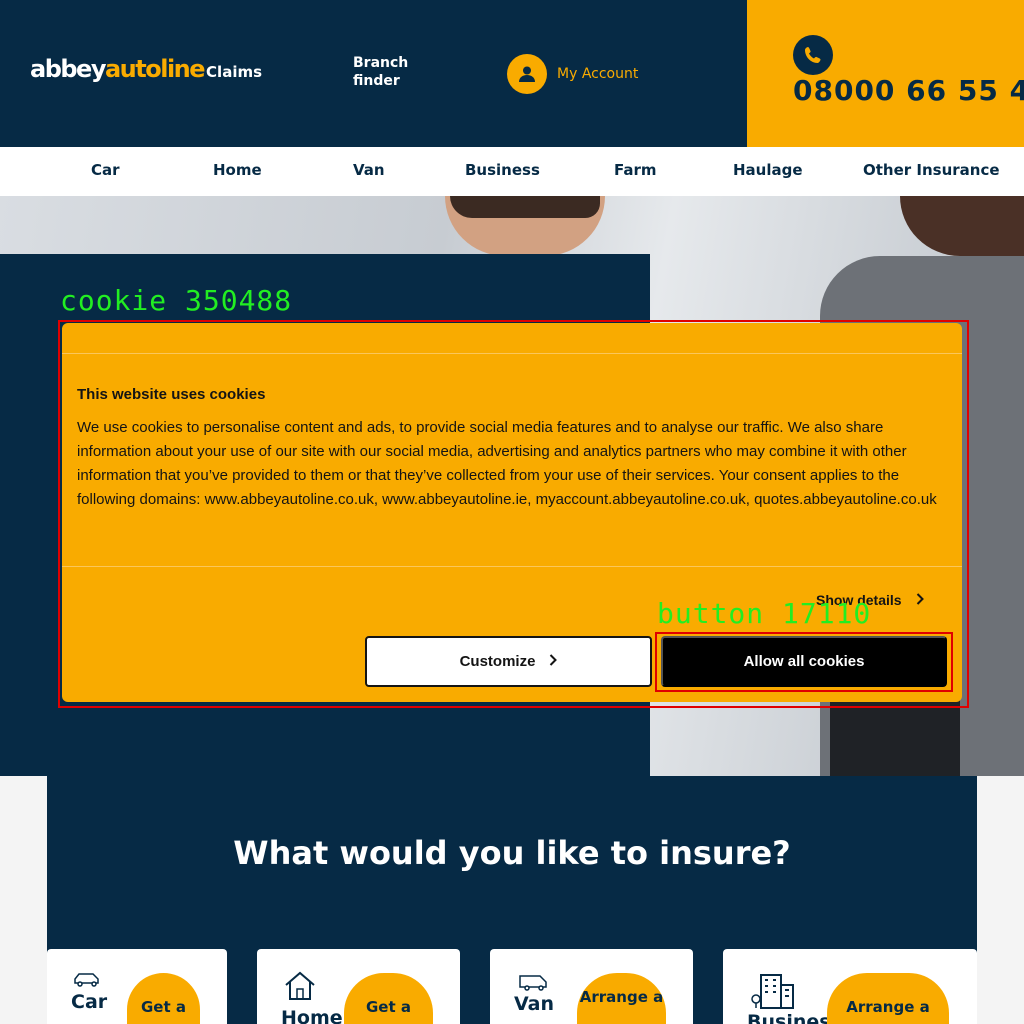 Image resolution: width=1024 pixels, height=1024 pixels. What do you see at coordinates (764, 613) in the screenshot?
I see `annotation-button-label: button 17110` at bounding box center [764, 613].